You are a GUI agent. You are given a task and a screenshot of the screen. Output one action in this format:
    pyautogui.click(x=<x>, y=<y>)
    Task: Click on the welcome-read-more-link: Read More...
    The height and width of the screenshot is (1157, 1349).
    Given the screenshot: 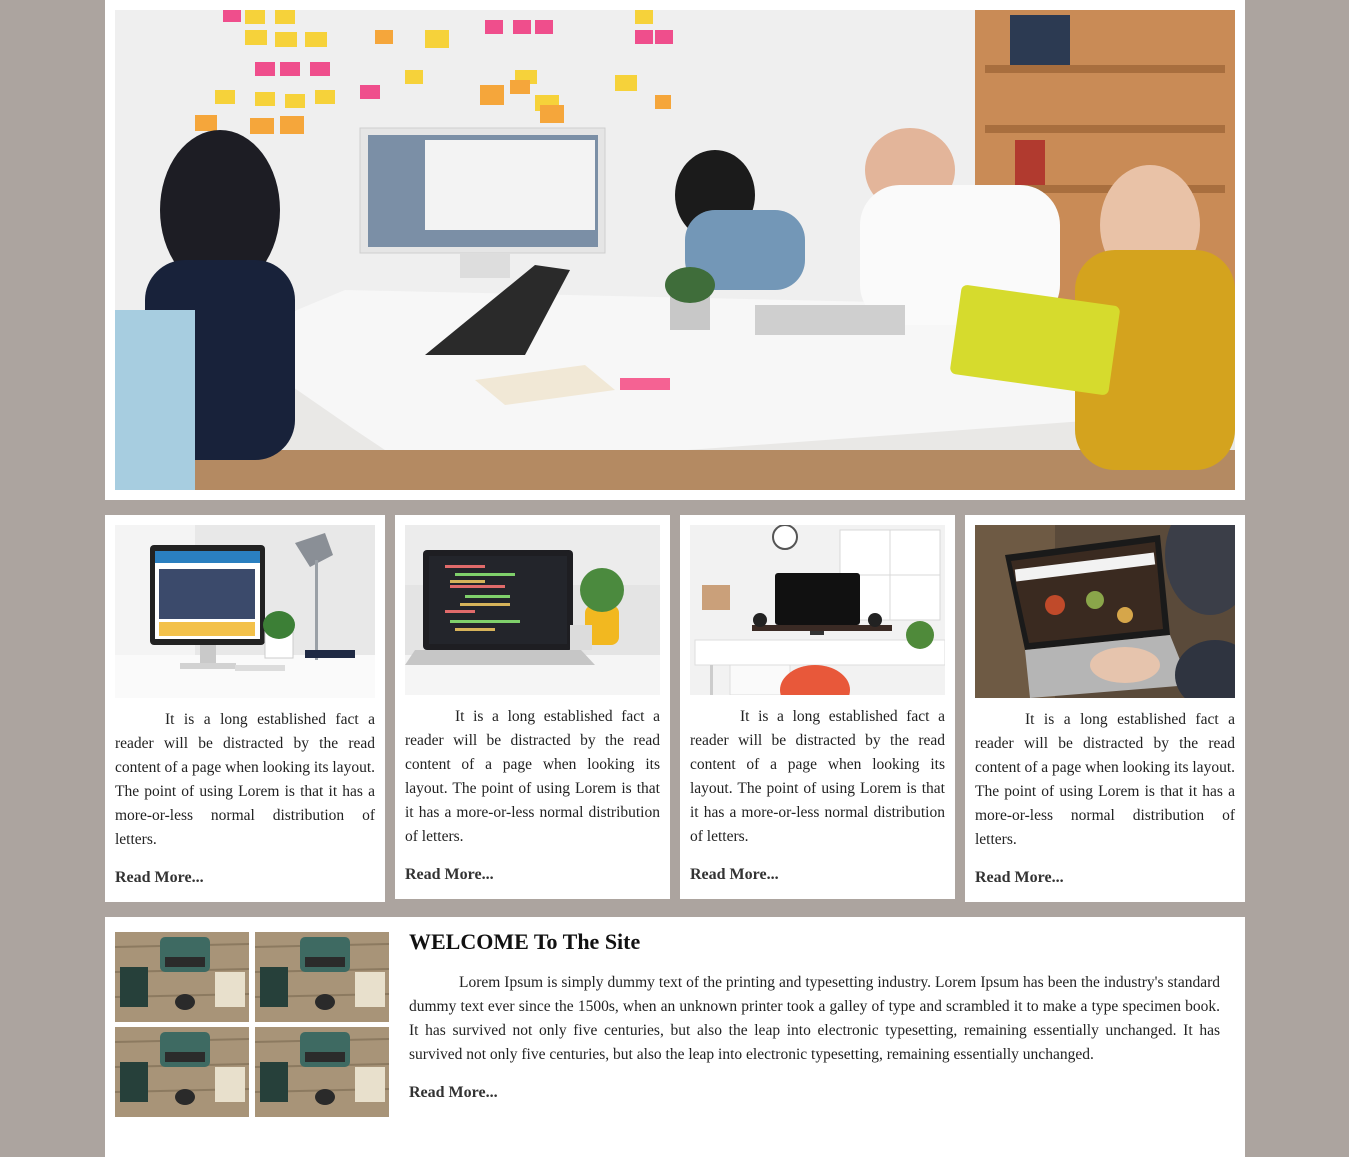 What is the action you would take?
    pyautogui.click(x=814, y=1093)
    